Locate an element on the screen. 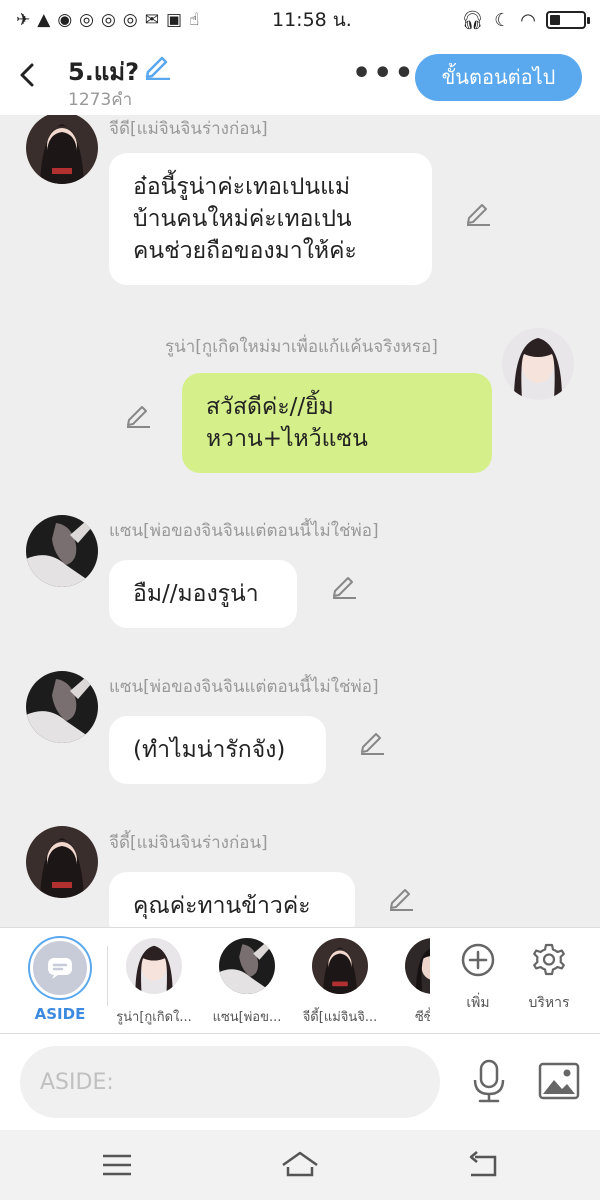 This screenshot has width=600, height=1200. manage-button: บริหาร is located at coordinates (549, 978).